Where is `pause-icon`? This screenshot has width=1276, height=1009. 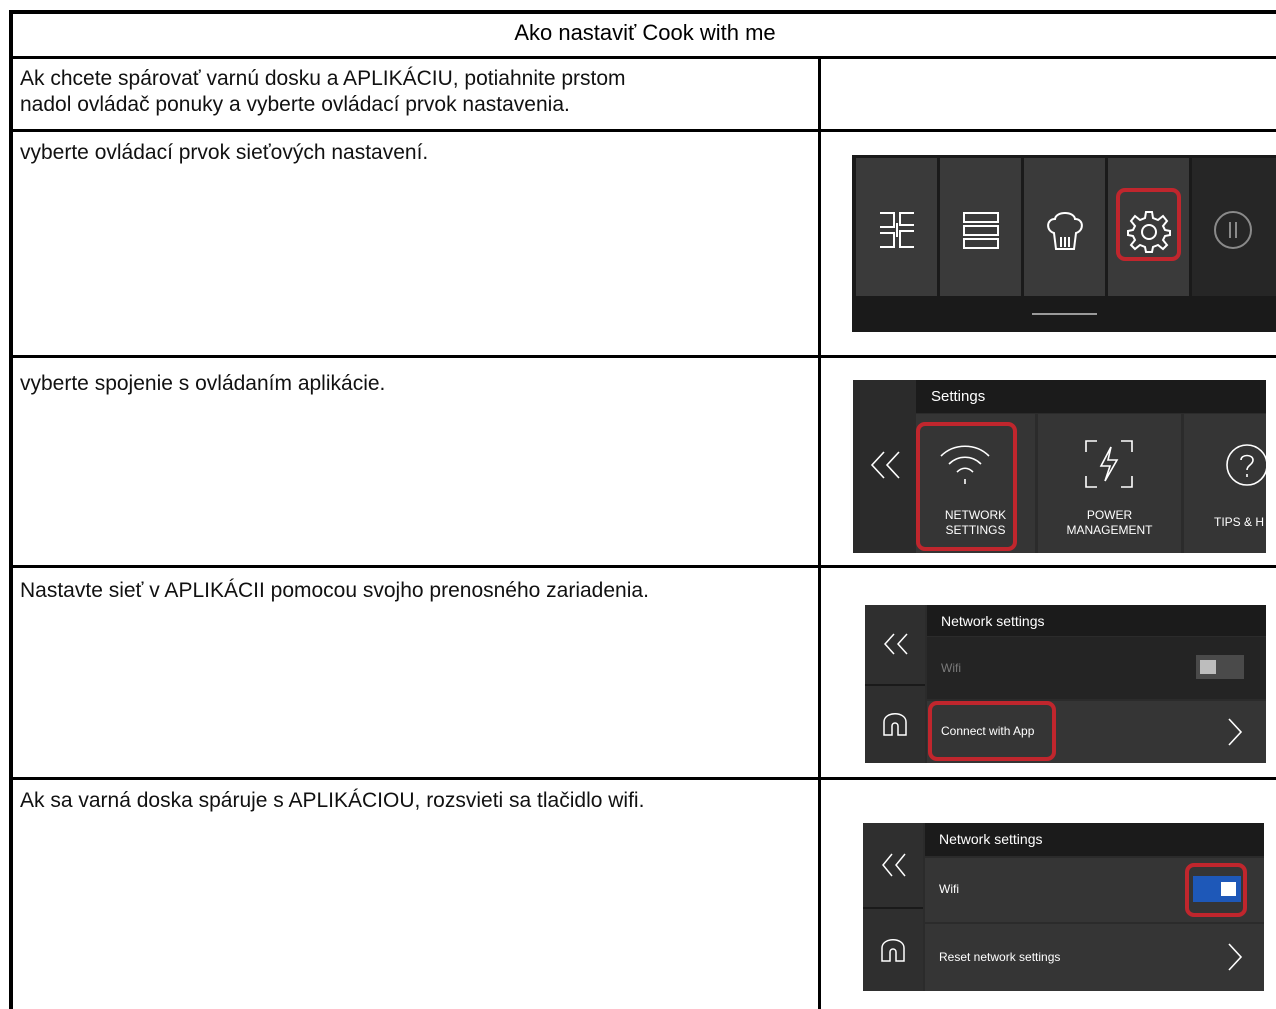
pause-icon is located at coordinates (1233, 230).